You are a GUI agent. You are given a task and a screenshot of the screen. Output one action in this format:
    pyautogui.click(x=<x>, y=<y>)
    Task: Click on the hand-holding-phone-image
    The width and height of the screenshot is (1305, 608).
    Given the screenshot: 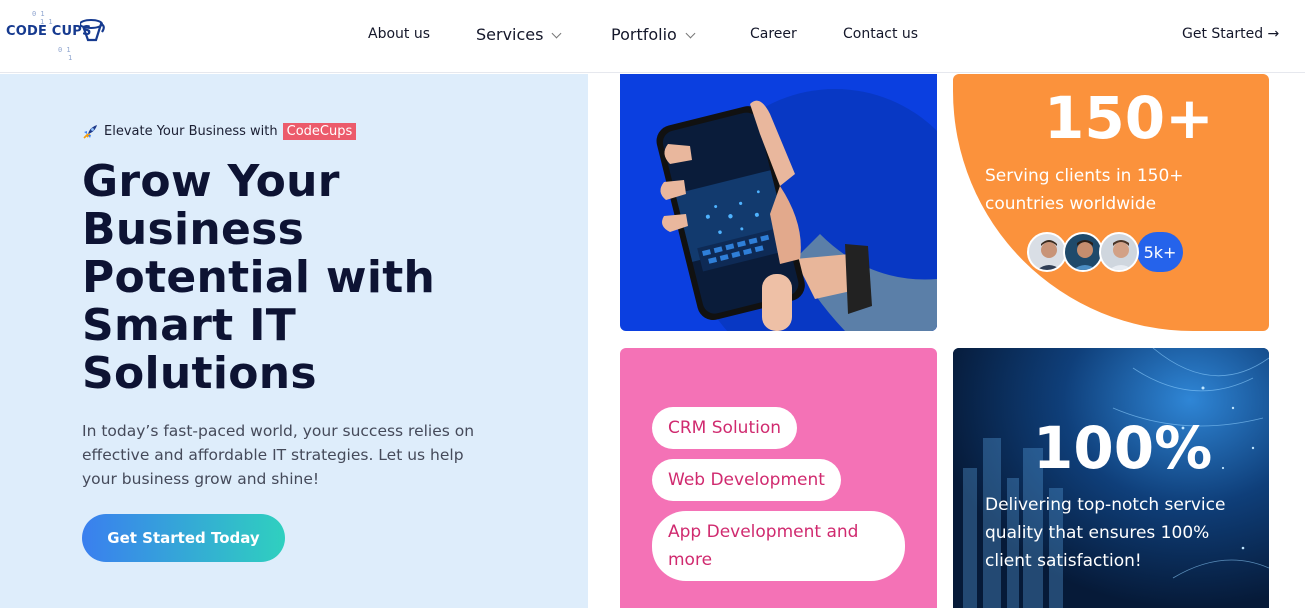 What is the action you would take?
    pyautogui.click(x=796, y=210)
    